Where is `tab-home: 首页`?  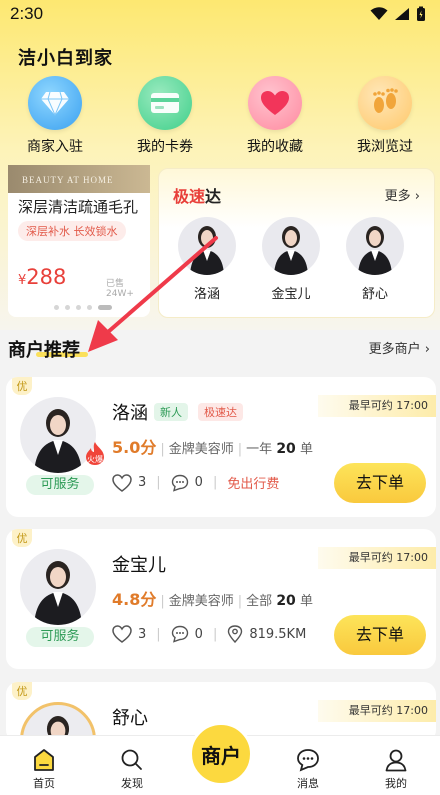 tab-home: 首页 is located at coordinates (44, 765).